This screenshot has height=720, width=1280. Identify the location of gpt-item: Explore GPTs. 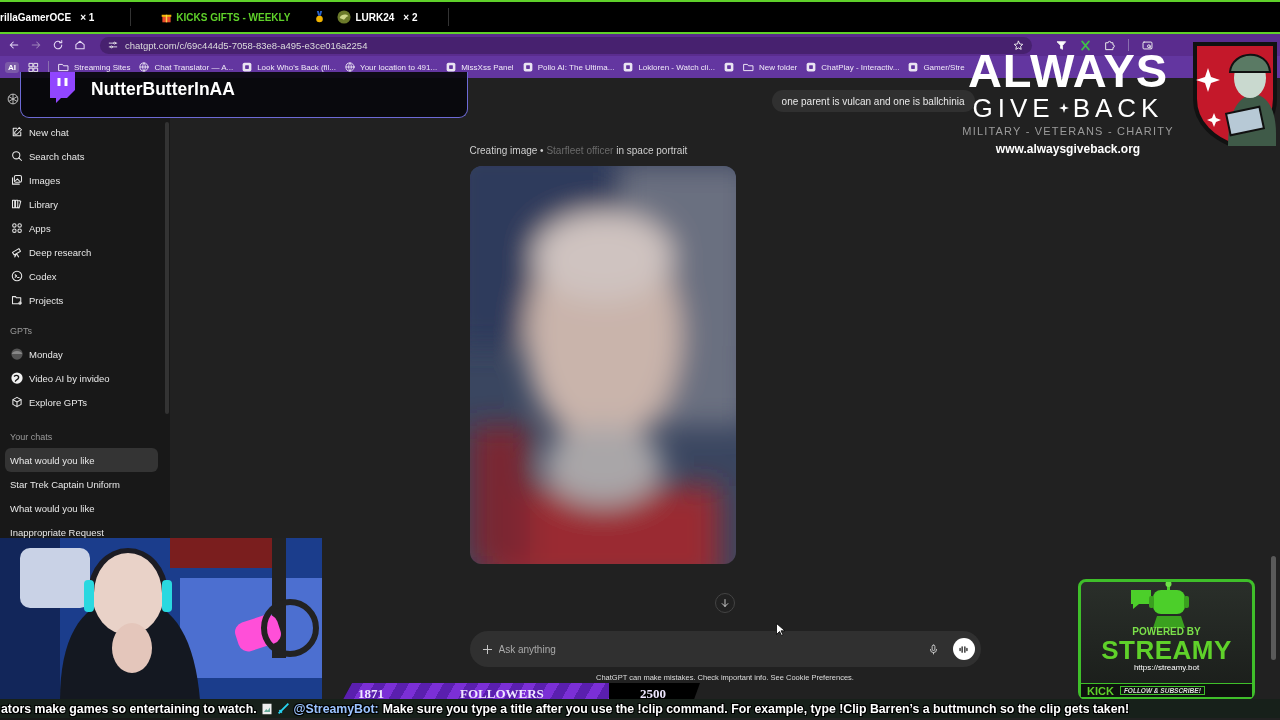
(85, 402).